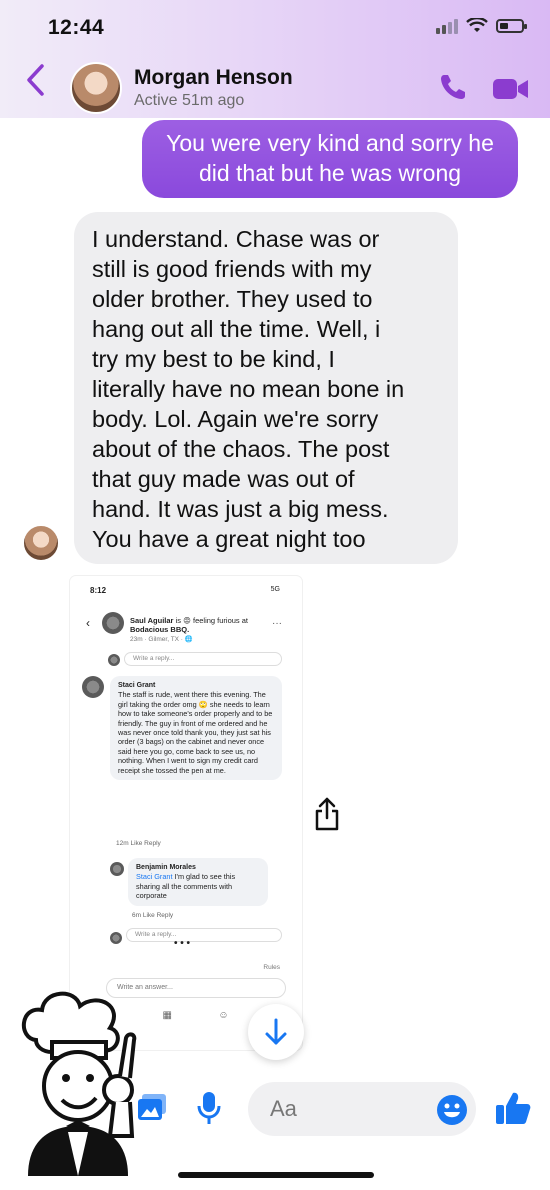 Image resolution: width=550 pixels, height=1190 pixels. I want to click on scroll-to-bottom-button, so click(276, 1032).